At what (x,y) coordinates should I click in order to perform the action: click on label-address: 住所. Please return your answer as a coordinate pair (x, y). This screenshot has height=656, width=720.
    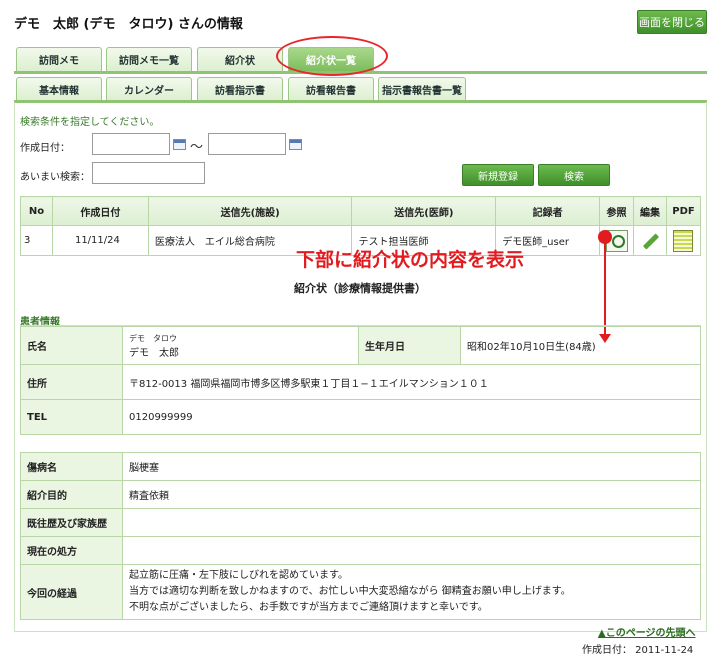
    Looking at the image, I should click on (71, 382).